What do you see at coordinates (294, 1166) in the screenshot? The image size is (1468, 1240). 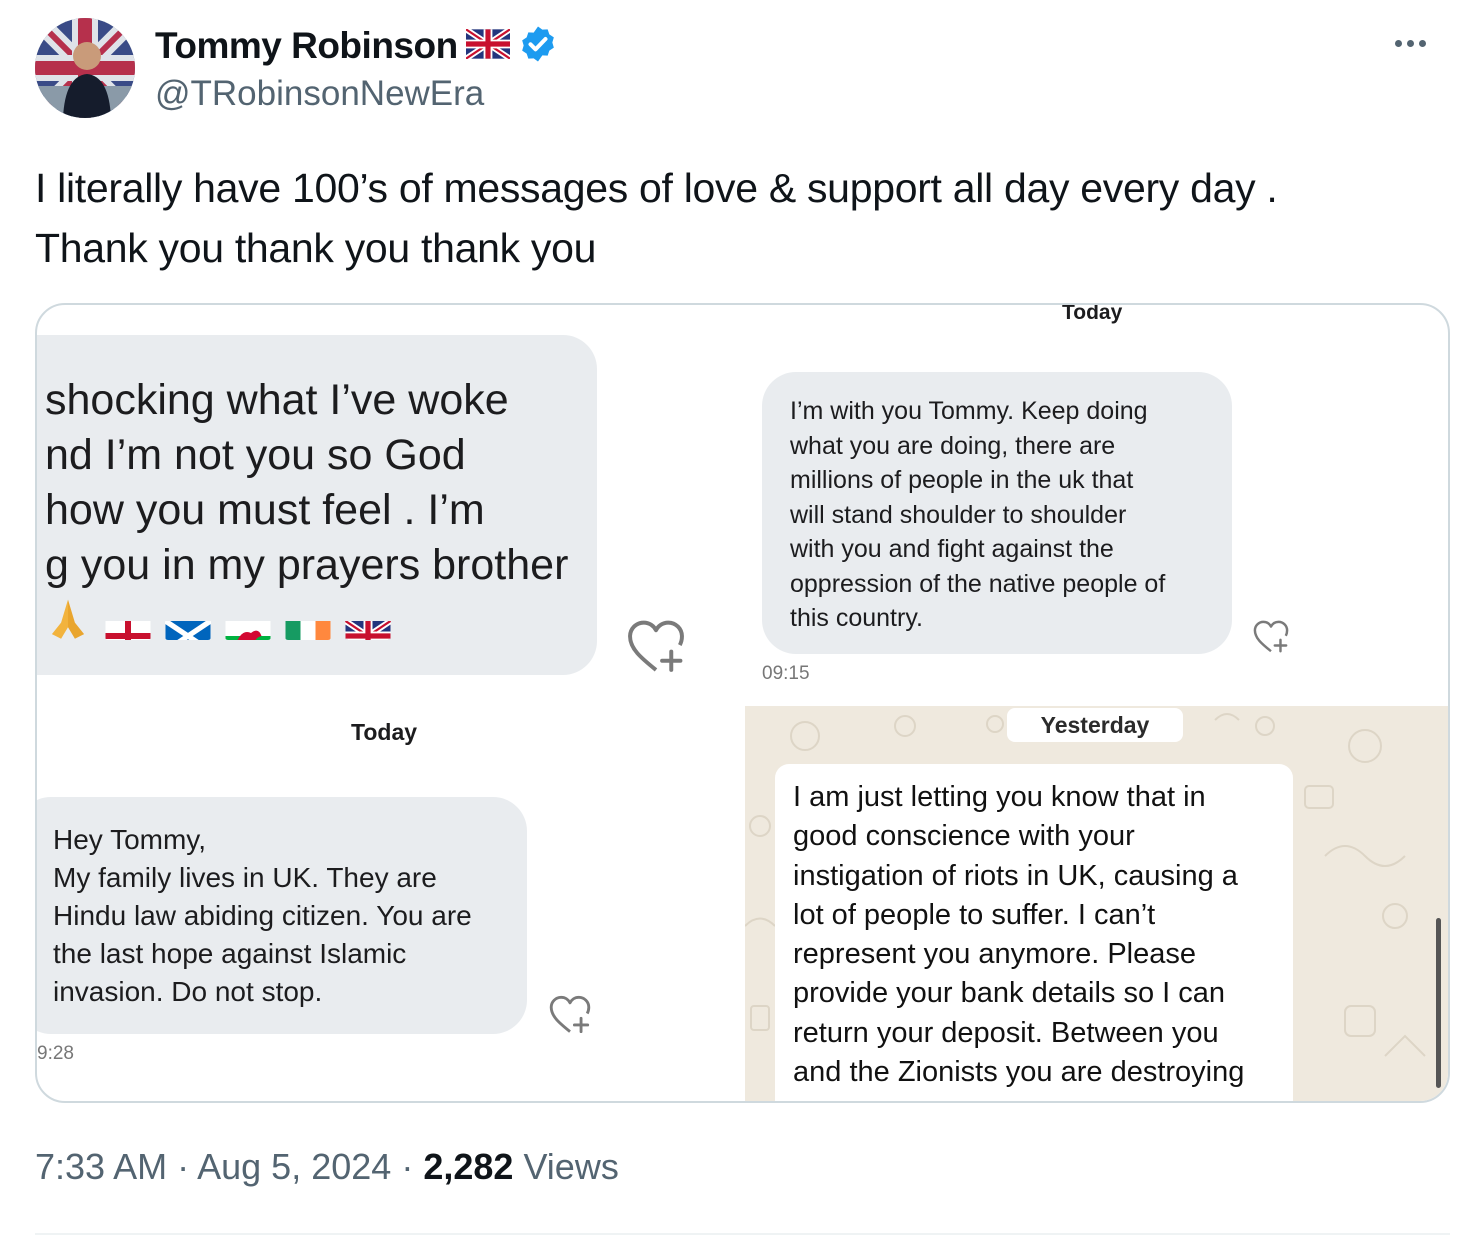 I see `tweet-date: Aug 5, 2024` at bounding box center [294, 1166].